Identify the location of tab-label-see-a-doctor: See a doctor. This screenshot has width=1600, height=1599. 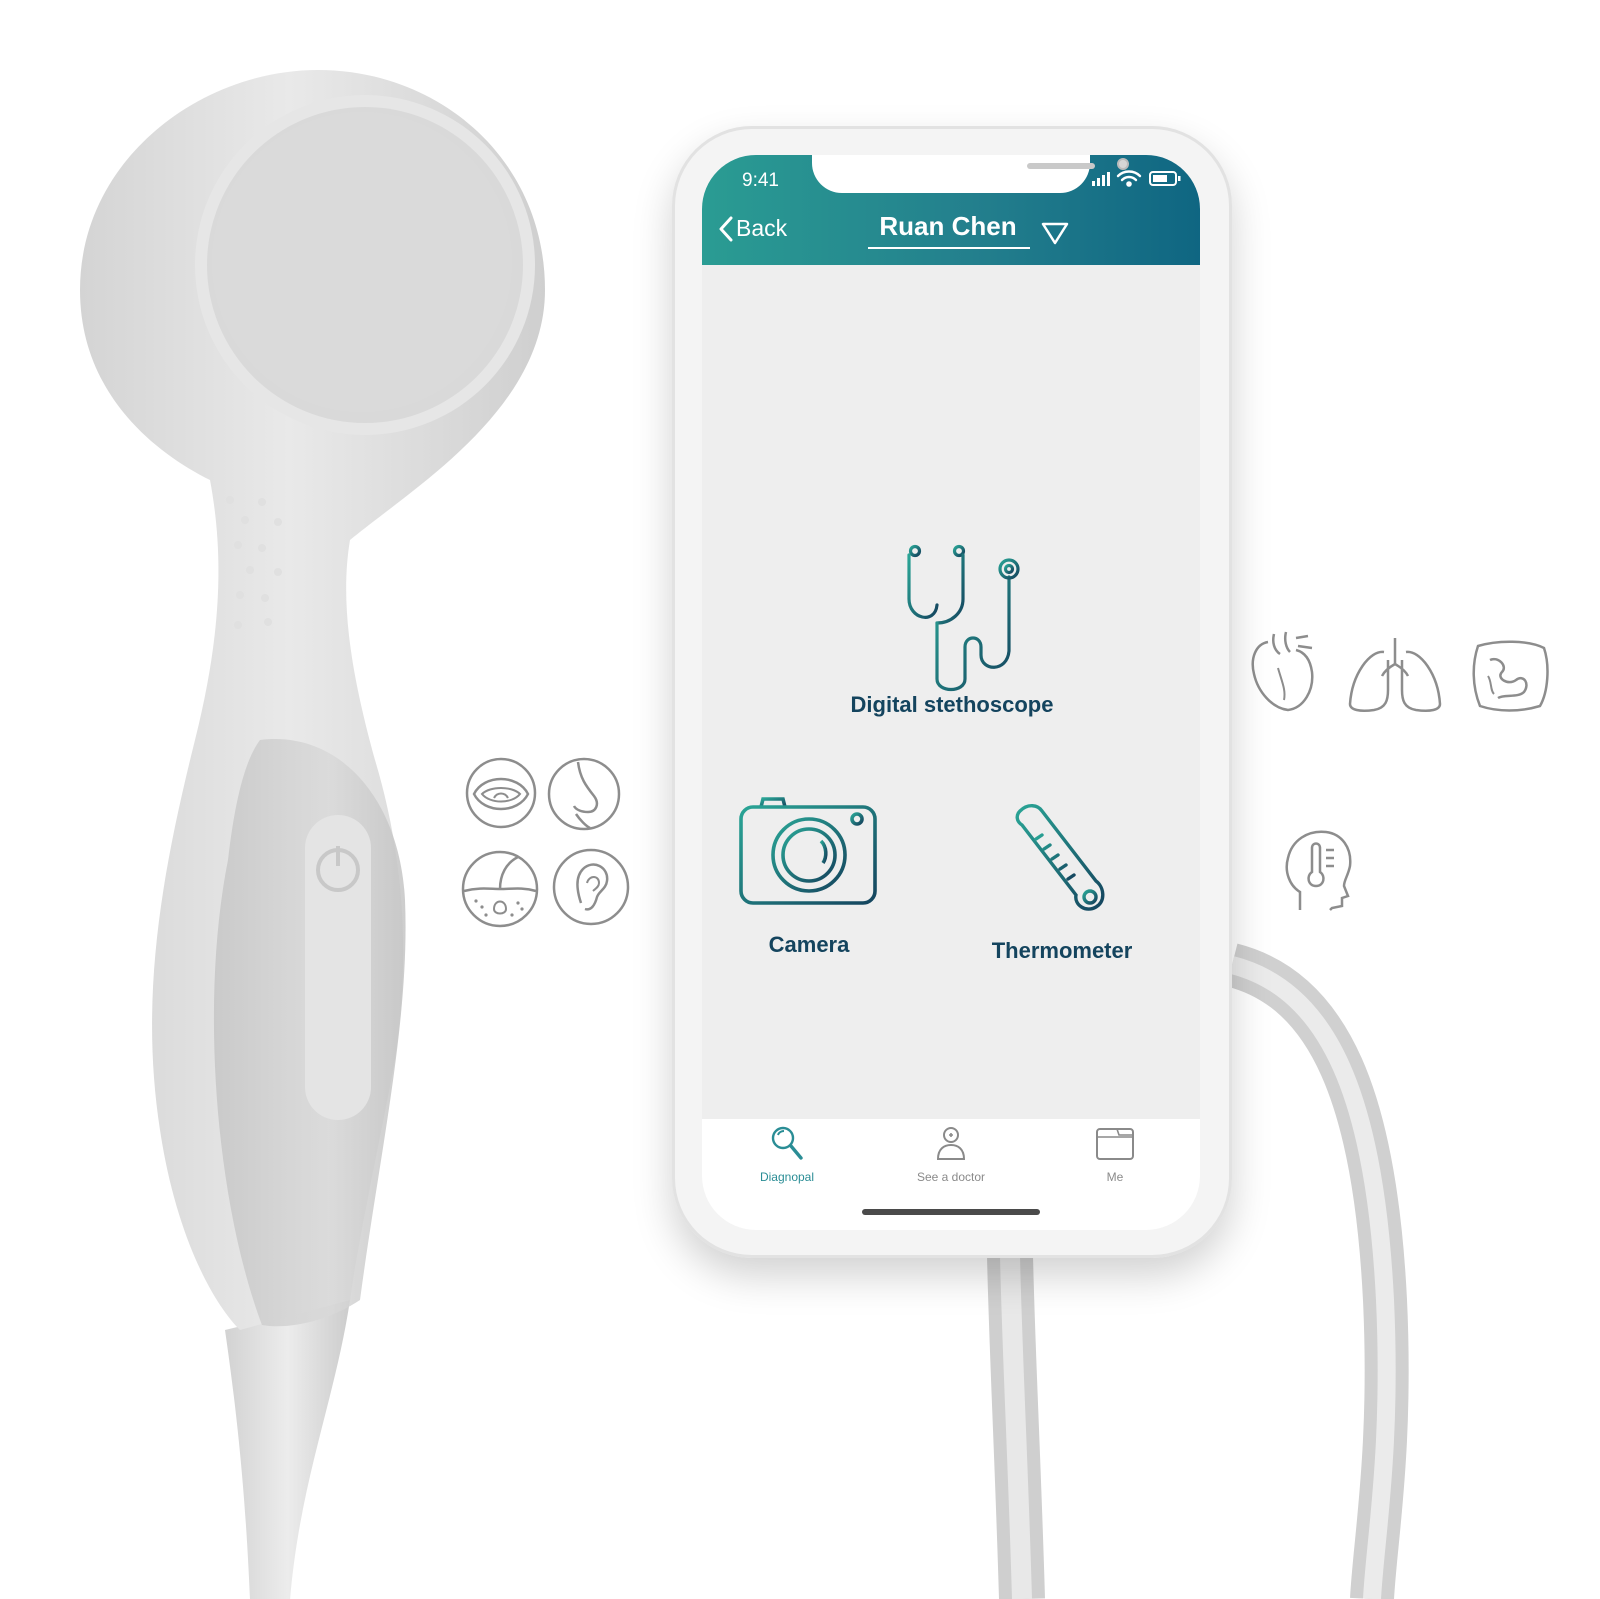
(951, 1177).